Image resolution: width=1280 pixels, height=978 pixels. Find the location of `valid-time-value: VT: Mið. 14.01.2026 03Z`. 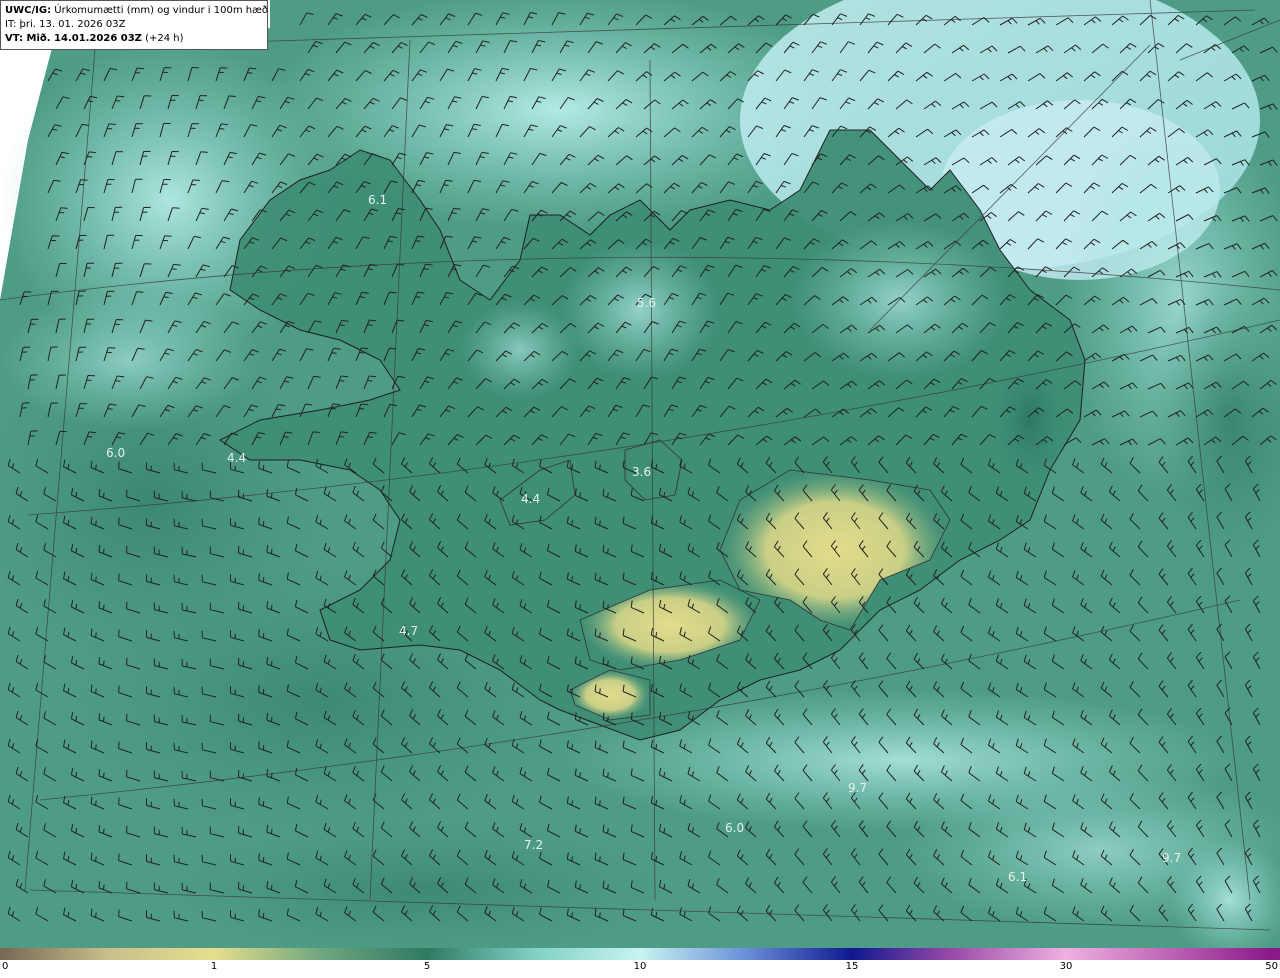

valid-time-value: VT: Mið. 14.01.2026 03Z is located at coordinates (73, 38).